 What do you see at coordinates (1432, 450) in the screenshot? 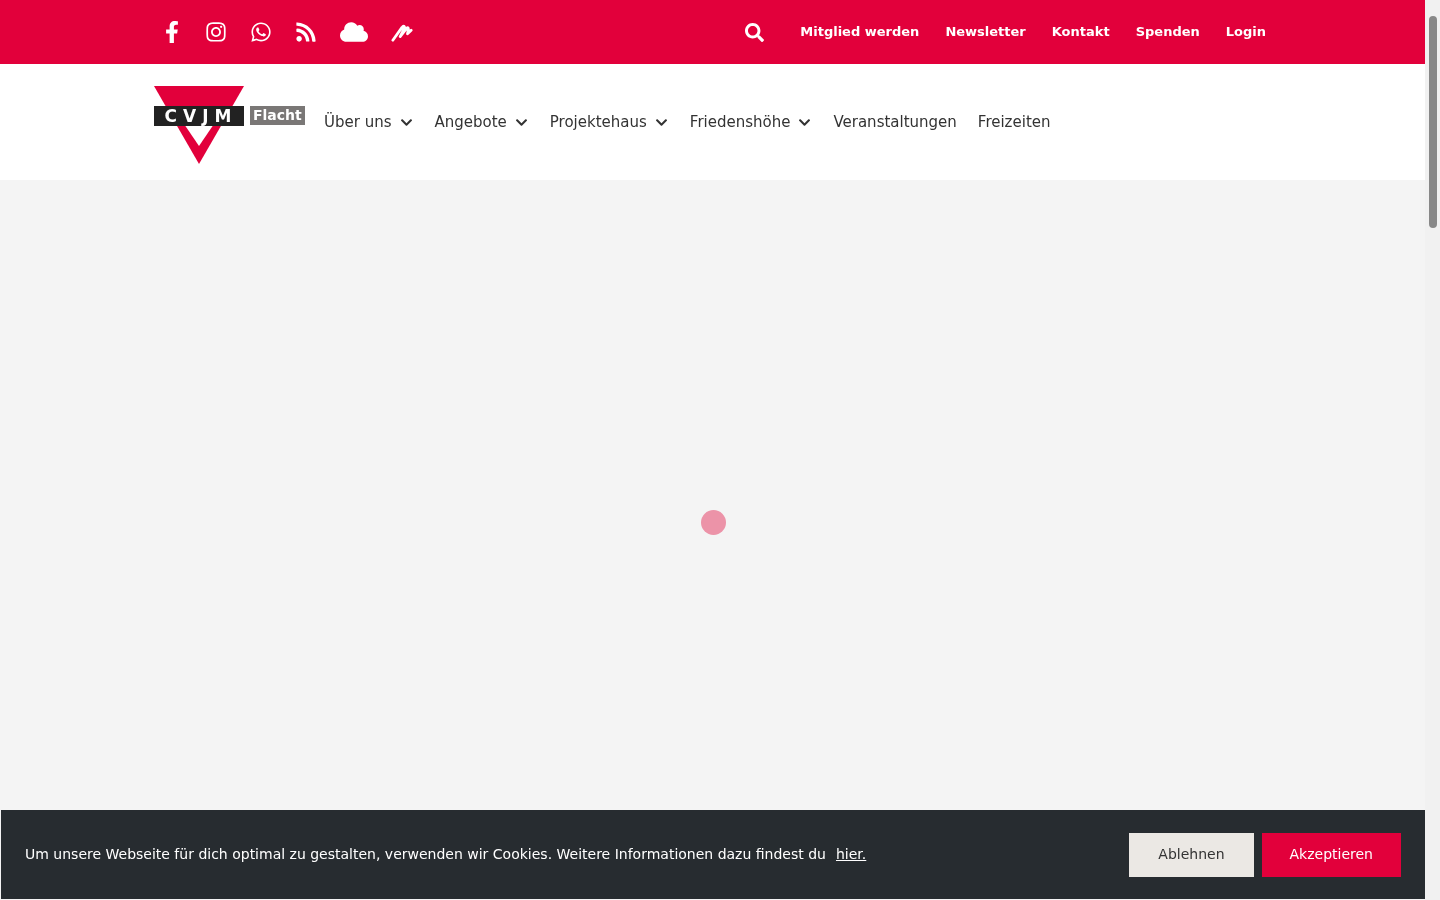
I see `scrollbar` at bounding box center [1432, 450].